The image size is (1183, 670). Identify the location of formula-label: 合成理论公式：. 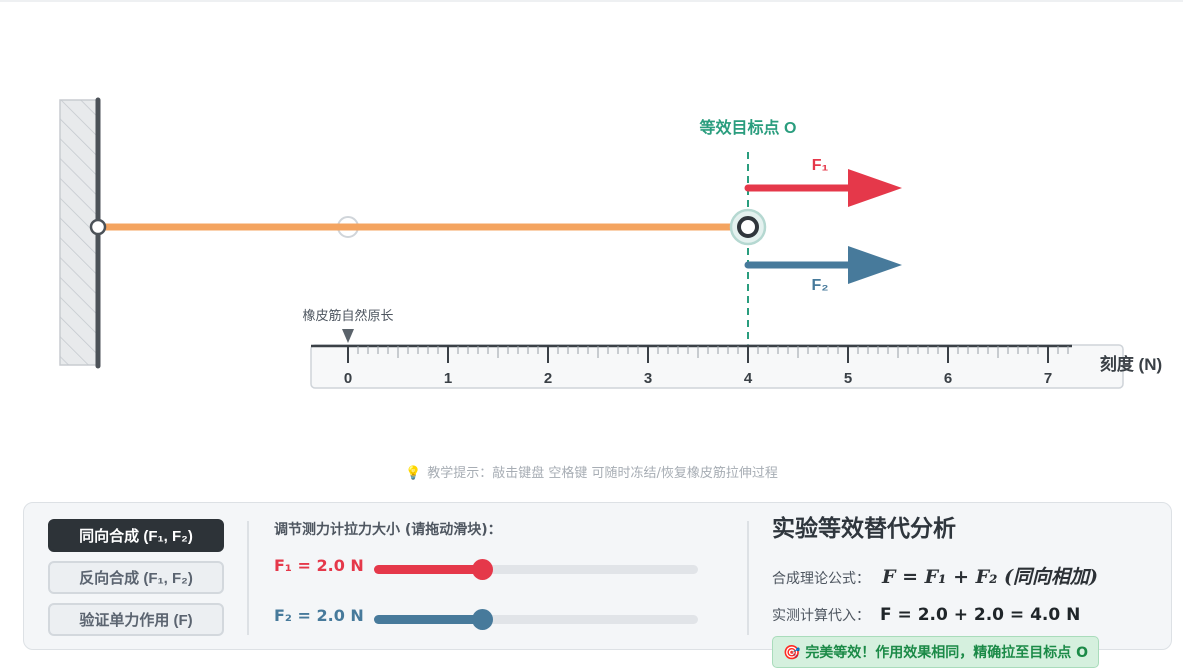
(821, 579).